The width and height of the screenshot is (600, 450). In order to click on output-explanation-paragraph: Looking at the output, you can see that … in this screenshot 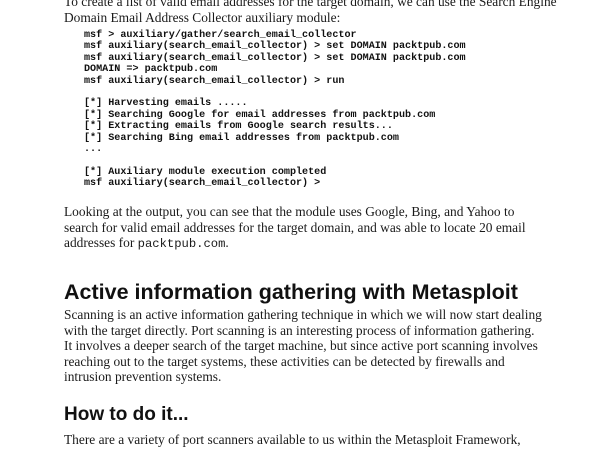, I will do `click(307, 228)`.